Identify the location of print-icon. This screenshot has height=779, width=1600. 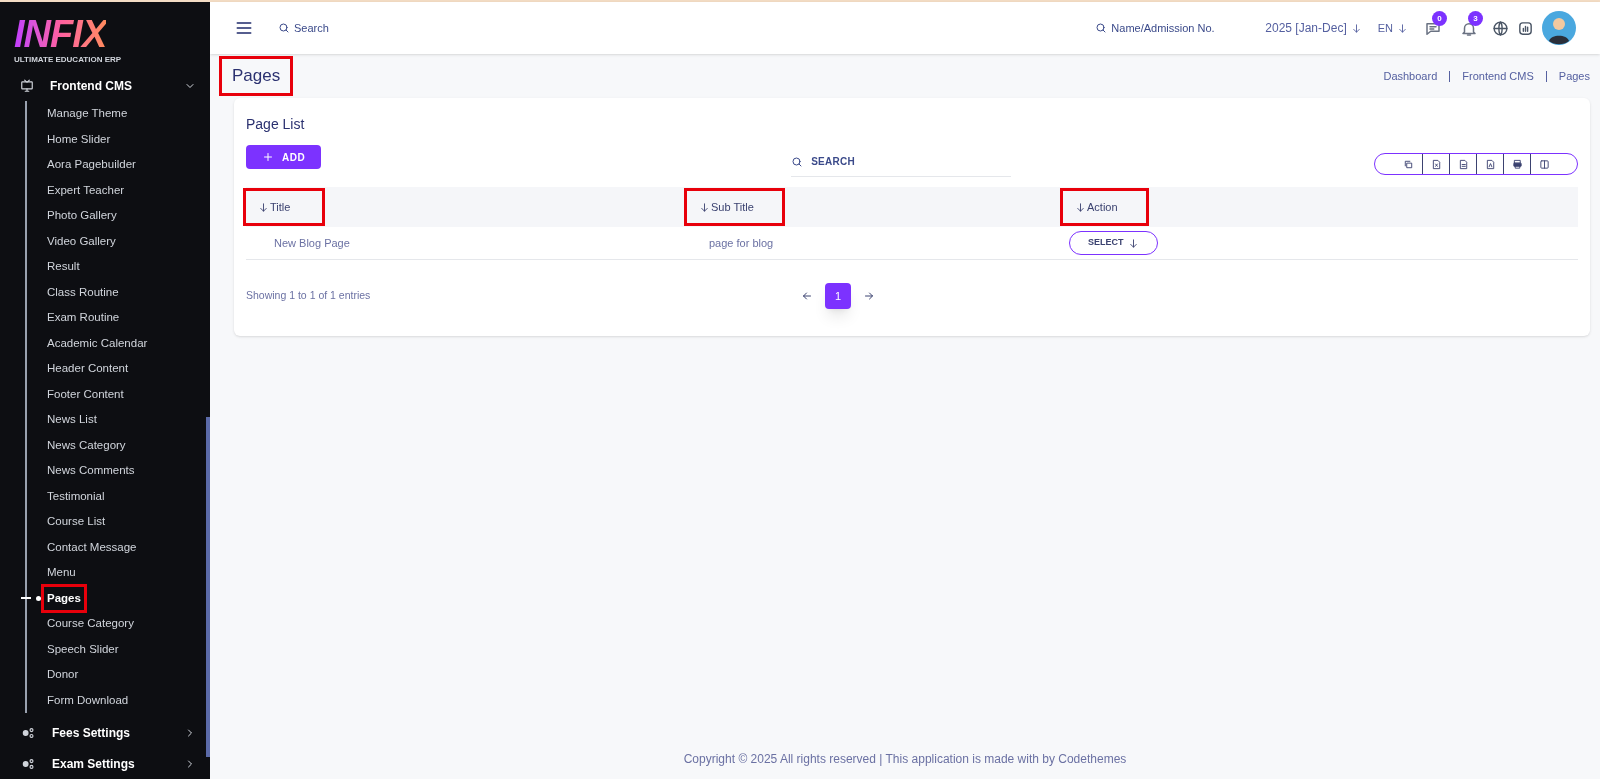
(1517, 164).